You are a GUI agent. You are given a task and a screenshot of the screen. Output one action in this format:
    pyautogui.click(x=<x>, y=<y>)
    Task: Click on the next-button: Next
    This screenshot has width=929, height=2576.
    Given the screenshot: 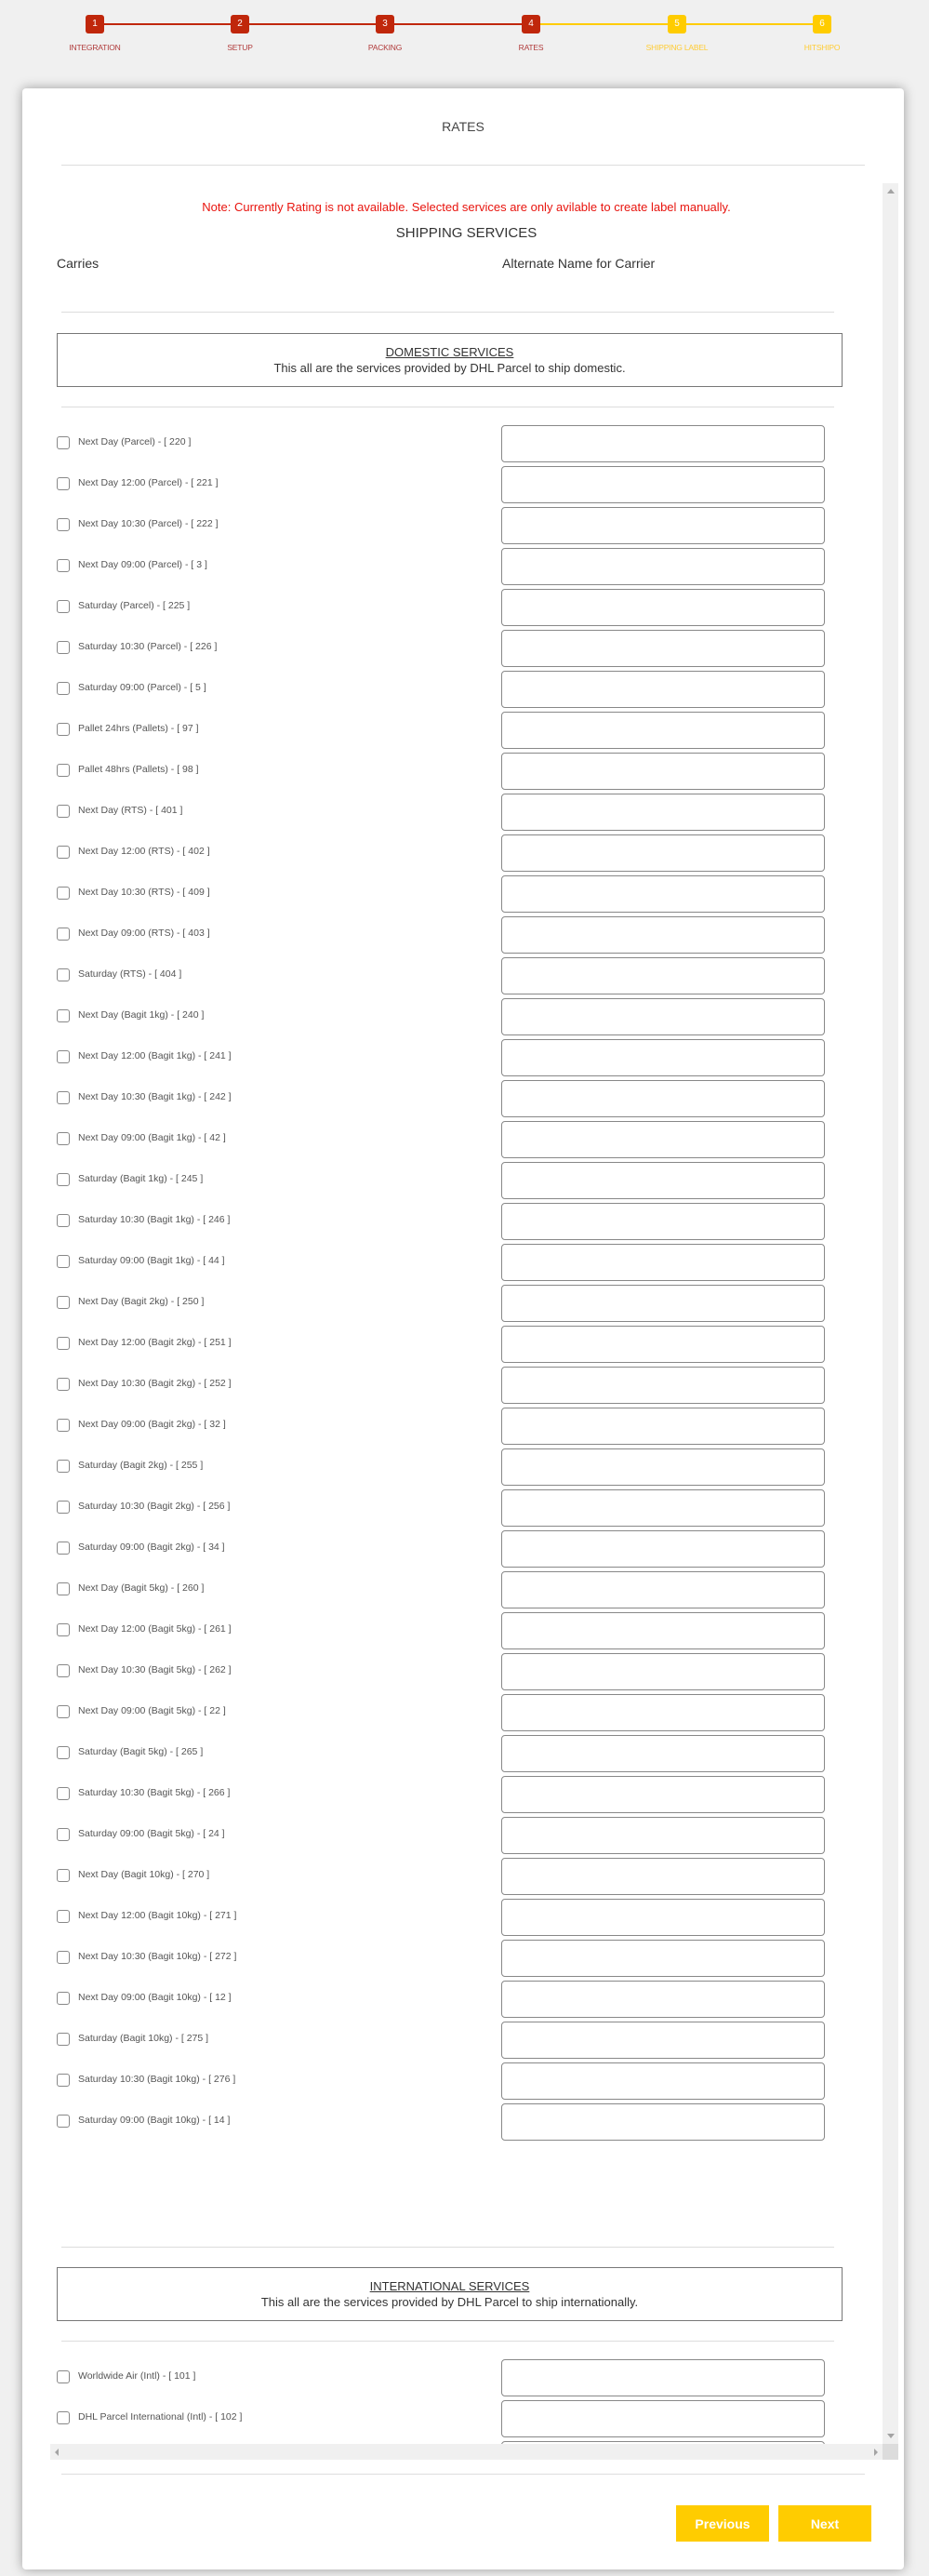 What is the action you would take?
    pyautogui.click(x=824, y=2523)
    